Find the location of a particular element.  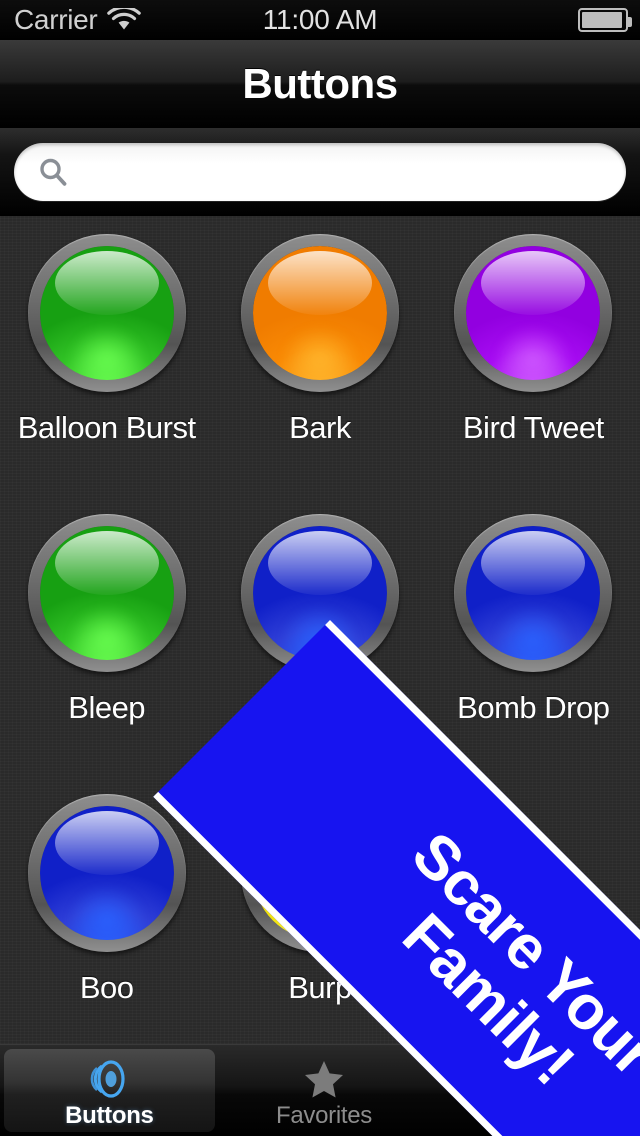

tab-favorites: Favorites is located at coordinates (324, 1090).